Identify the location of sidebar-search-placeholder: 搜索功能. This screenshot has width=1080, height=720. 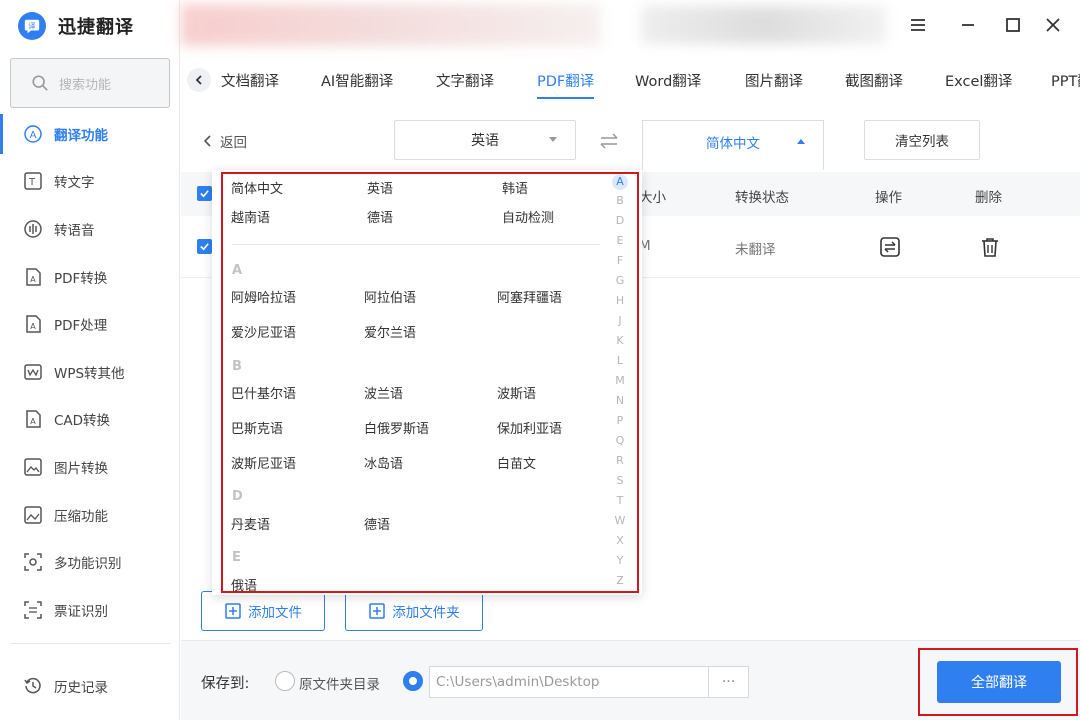
(85, 85).